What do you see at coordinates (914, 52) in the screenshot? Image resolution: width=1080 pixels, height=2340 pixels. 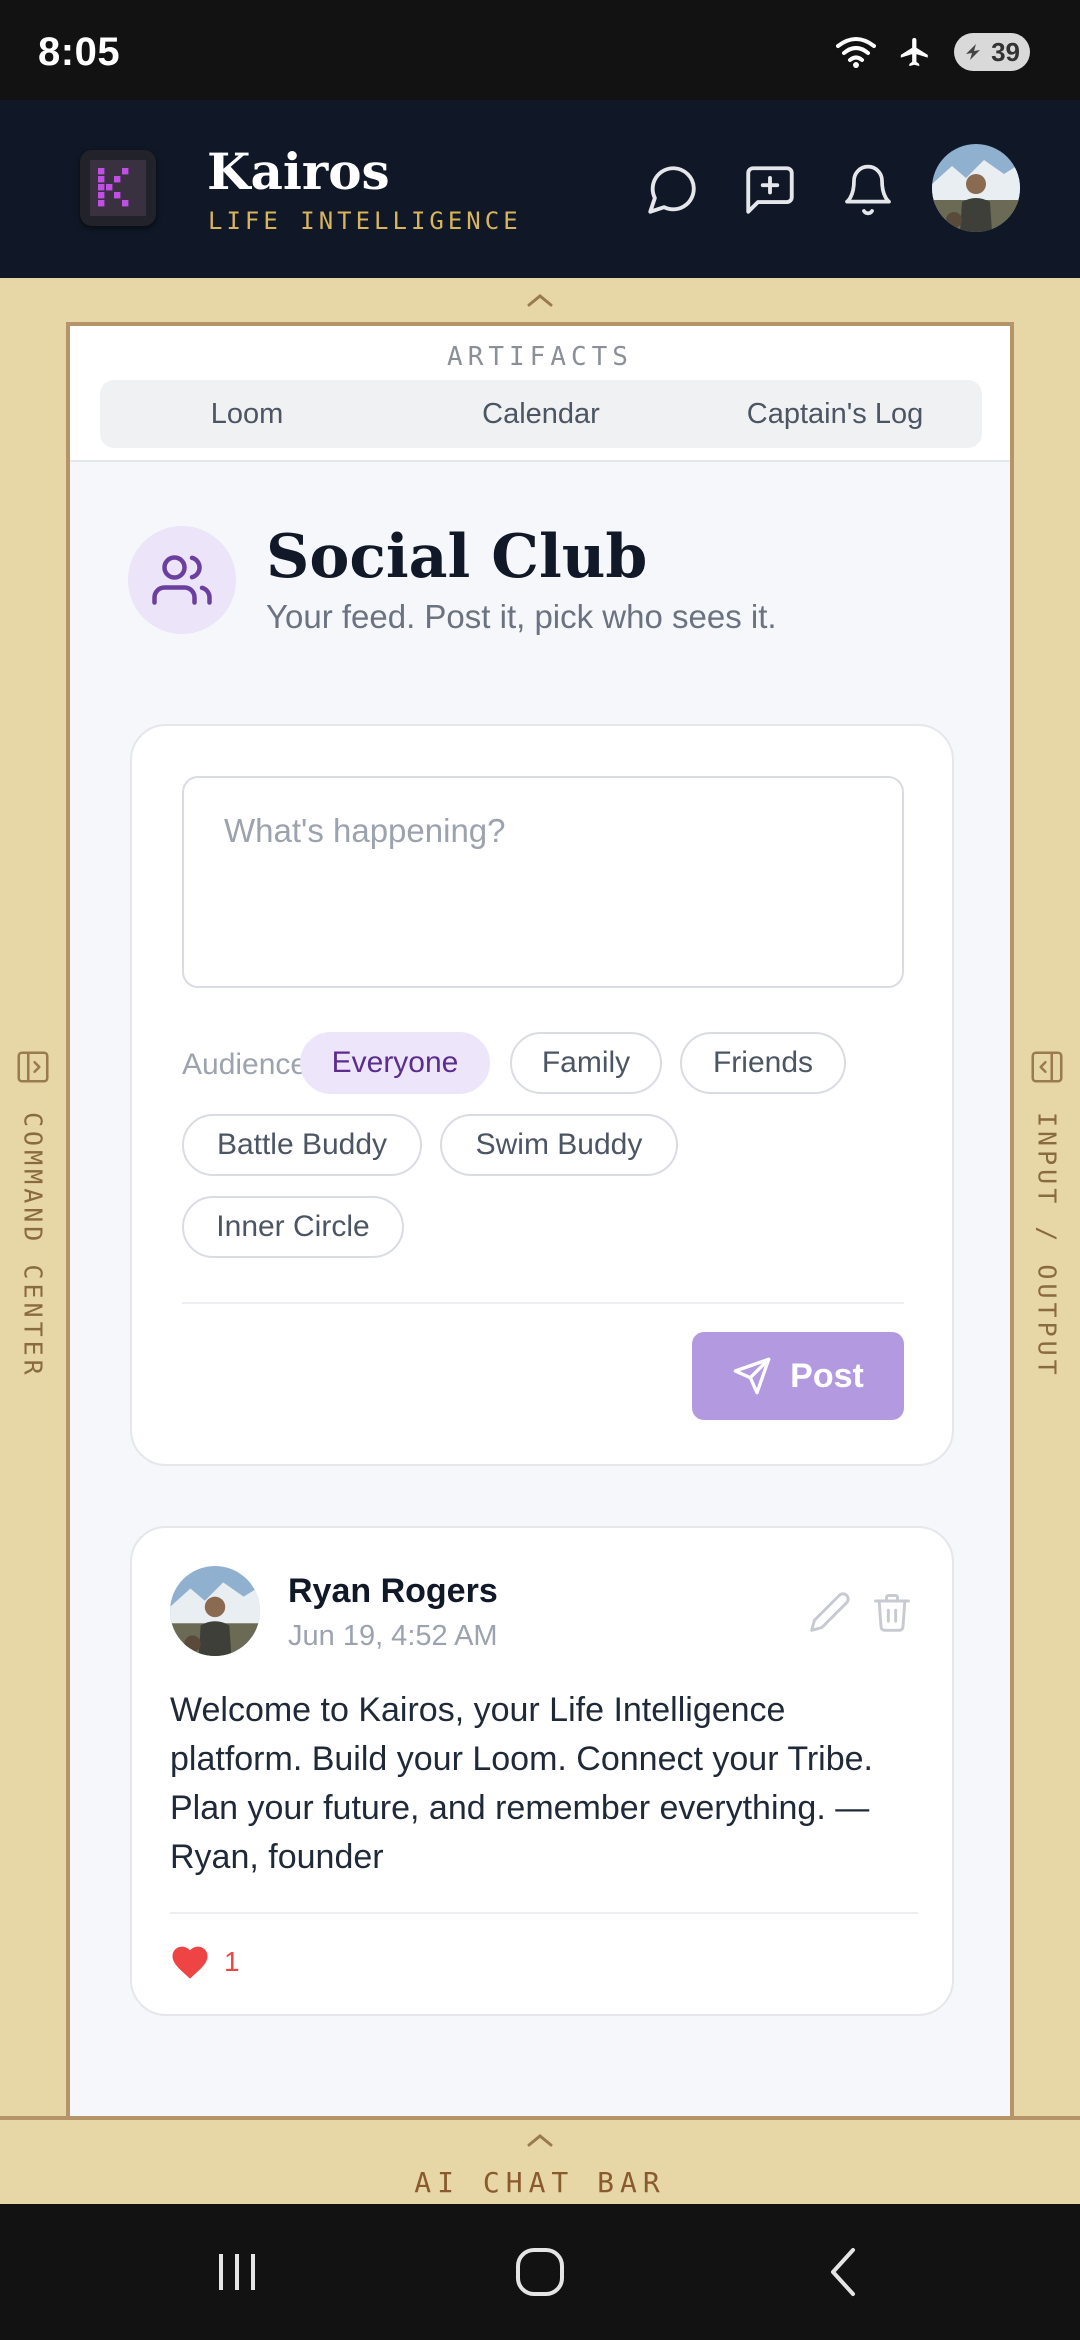 I see `airplane-mode-icon` at bounding box center [914, 52].